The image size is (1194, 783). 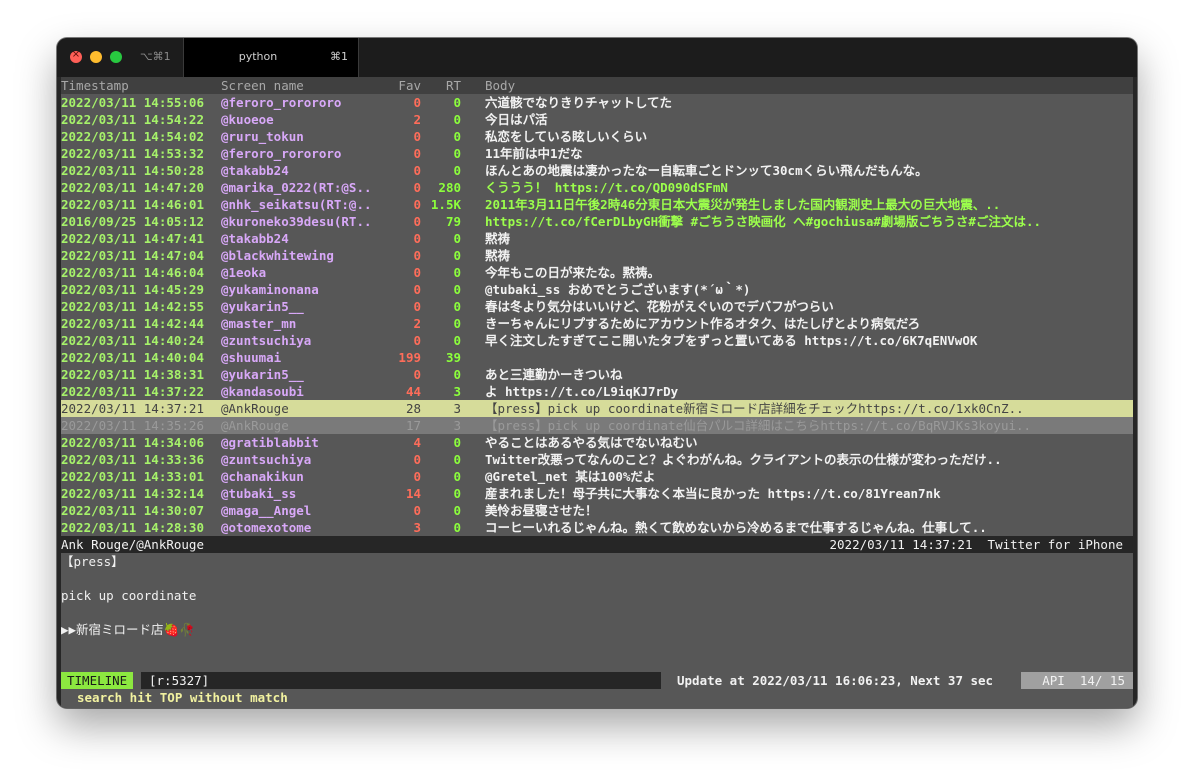 What do you see at coordinates (1077, 680) in the screenshot?
I see `api-counter: API 14/ 15` at bounding box center [1077, 680].